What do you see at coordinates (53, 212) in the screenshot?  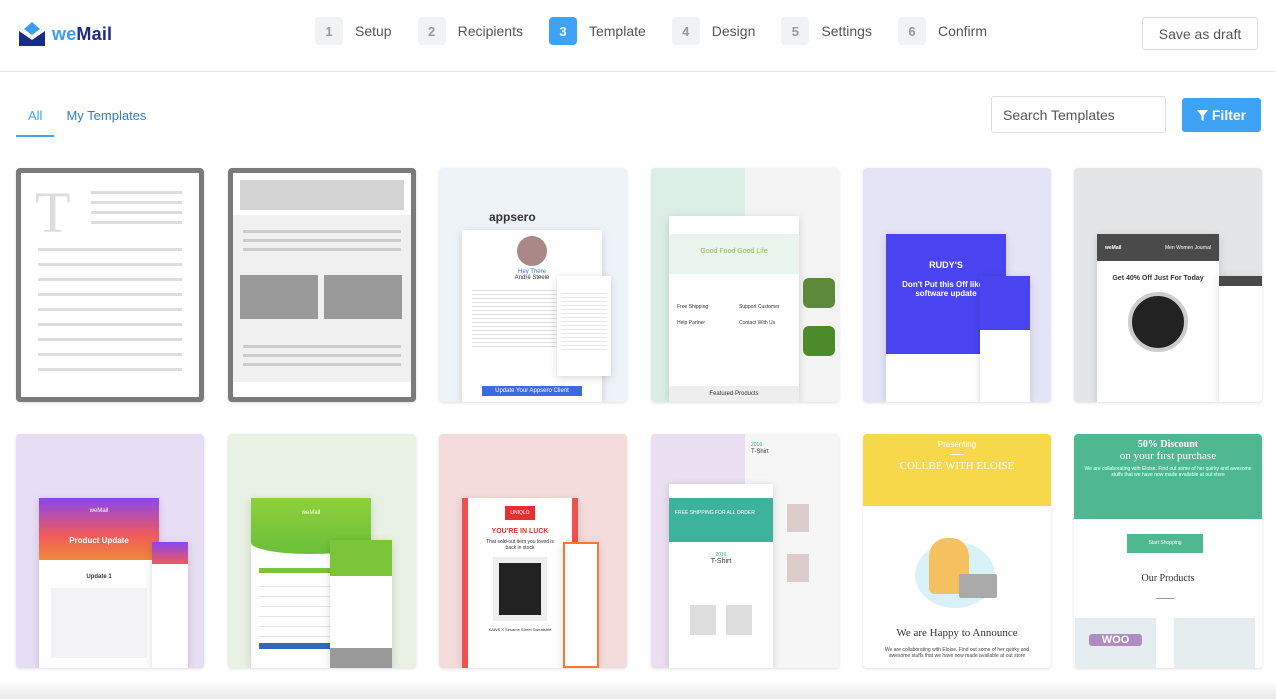 I see `text-icon: T` at bounding box center [53, 212].